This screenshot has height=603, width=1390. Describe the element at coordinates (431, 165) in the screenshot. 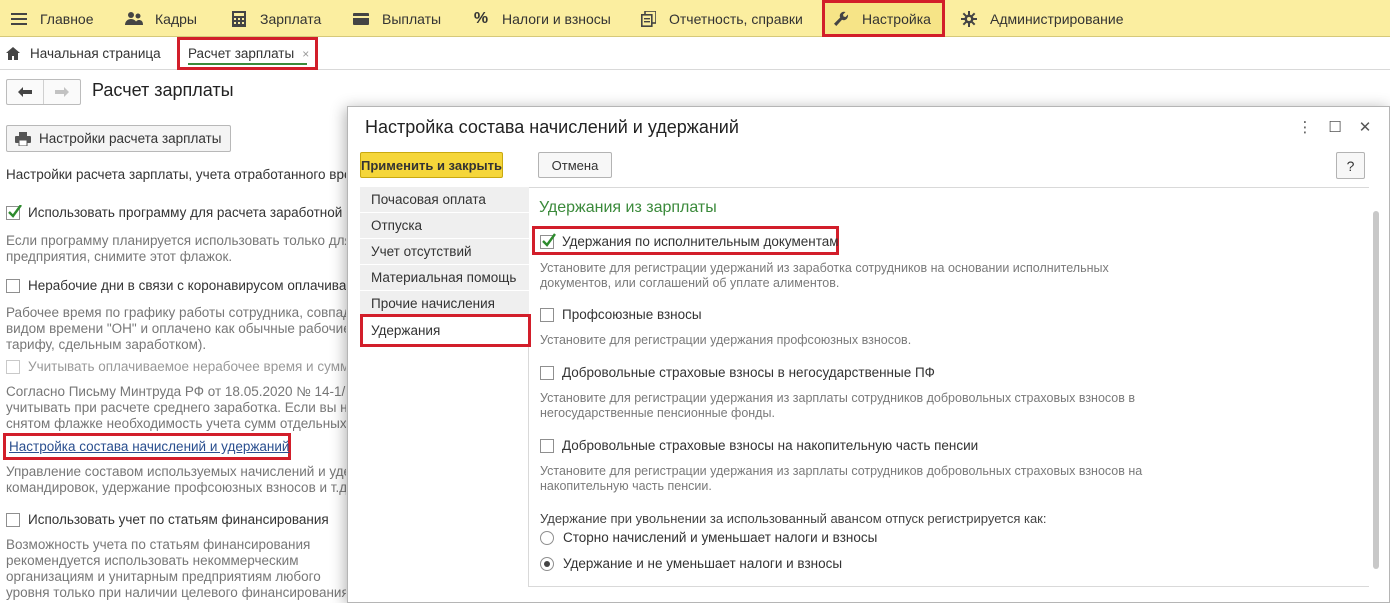

I see `apply-and-close-button: Применить и закрыть` at that location.